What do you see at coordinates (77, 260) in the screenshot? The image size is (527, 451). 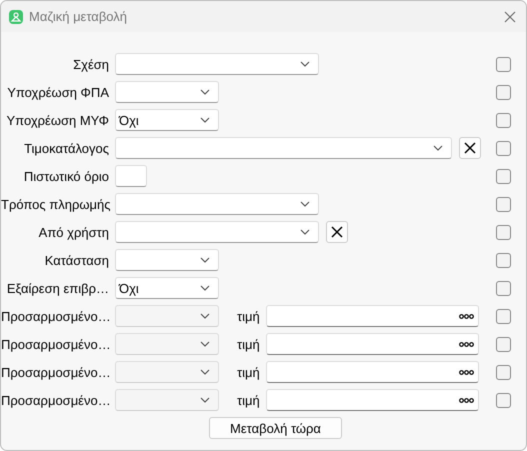 I see `field-label: Κατάσταση` at bounding box center [77, 260].